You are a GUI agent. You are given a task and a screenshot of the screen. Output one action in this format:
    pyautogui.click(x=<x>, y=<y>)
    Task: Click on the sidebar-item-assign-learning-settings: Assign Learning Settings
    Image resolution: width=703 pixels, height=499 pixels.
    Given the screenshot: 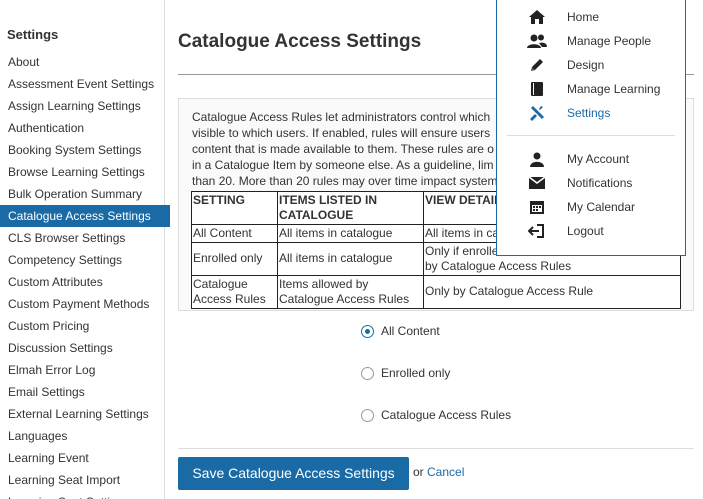 What is the action you would take?
    pyautogui.click(x=82, y=106)
    